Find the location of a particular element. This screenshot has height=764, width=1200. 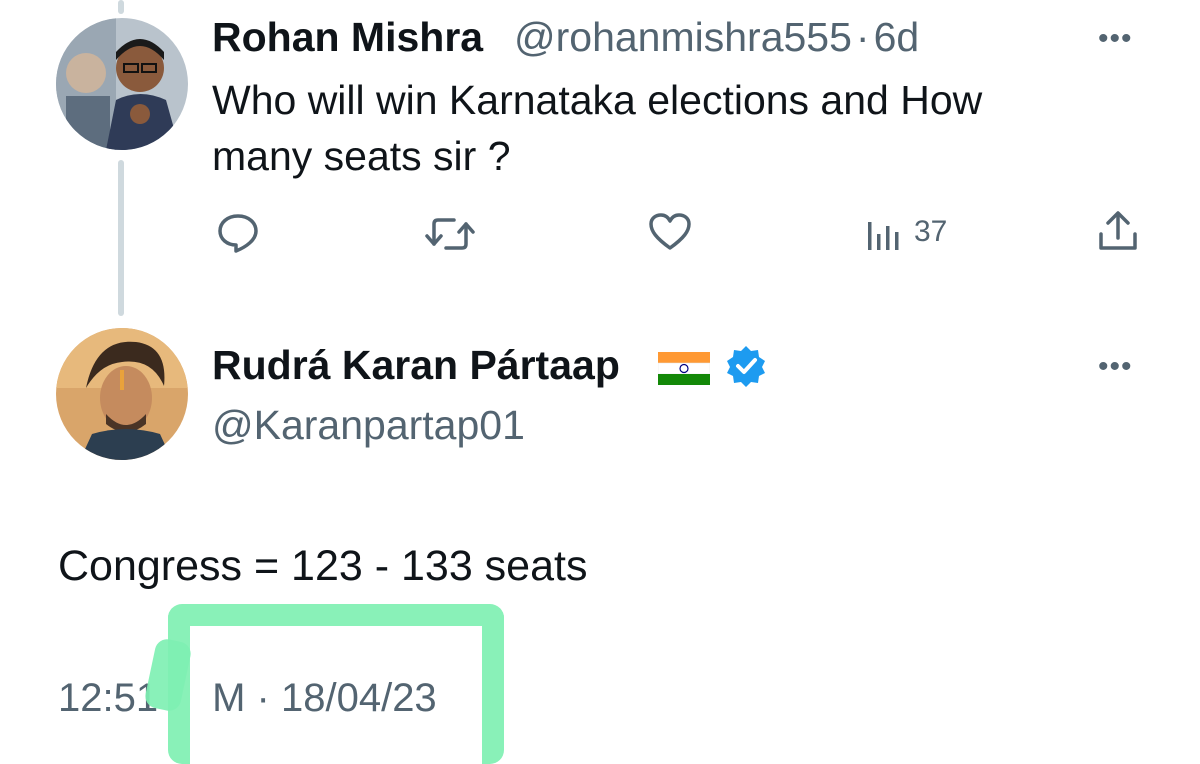

reply-author-name: Rudrá Karan Pártaap is located at coordinates (416, 365).